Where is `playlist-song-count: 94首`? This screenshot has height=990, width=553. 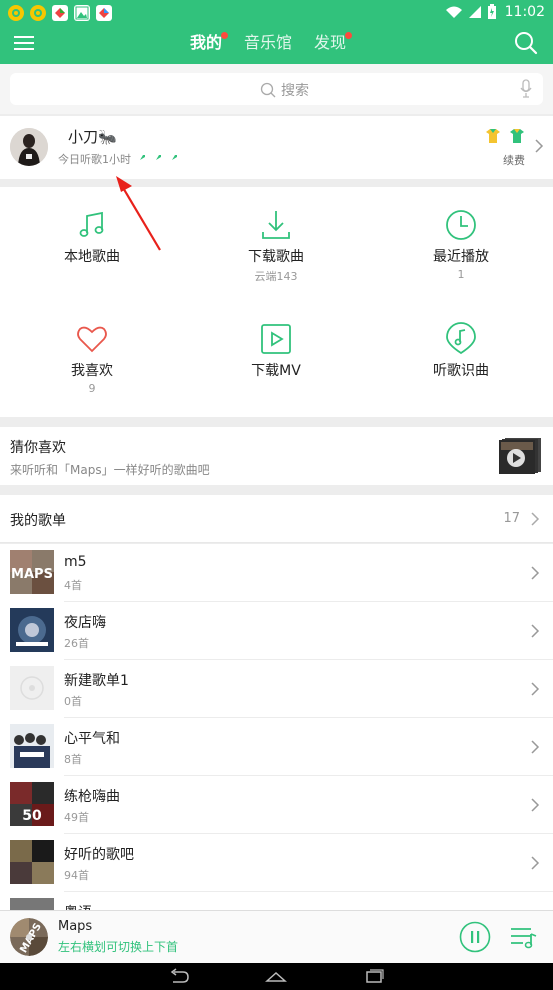 playlist-song-count: 94首 is located at coordinates (76, 875).